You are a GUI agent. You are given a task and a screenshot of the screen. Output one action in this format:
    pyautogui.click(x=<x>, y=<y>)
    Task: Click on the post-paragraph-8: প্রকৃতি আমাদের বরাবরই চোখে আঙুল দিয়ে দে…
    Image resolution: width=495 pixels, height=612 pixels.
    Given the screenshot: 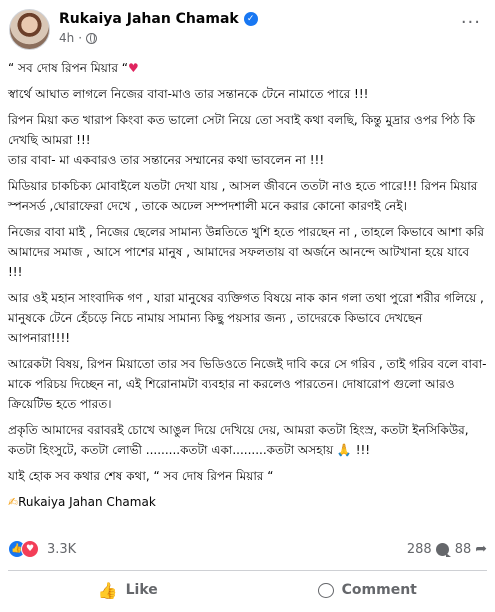 What is the action you would take?
    pyautogui.click(x=238, y=440)
    